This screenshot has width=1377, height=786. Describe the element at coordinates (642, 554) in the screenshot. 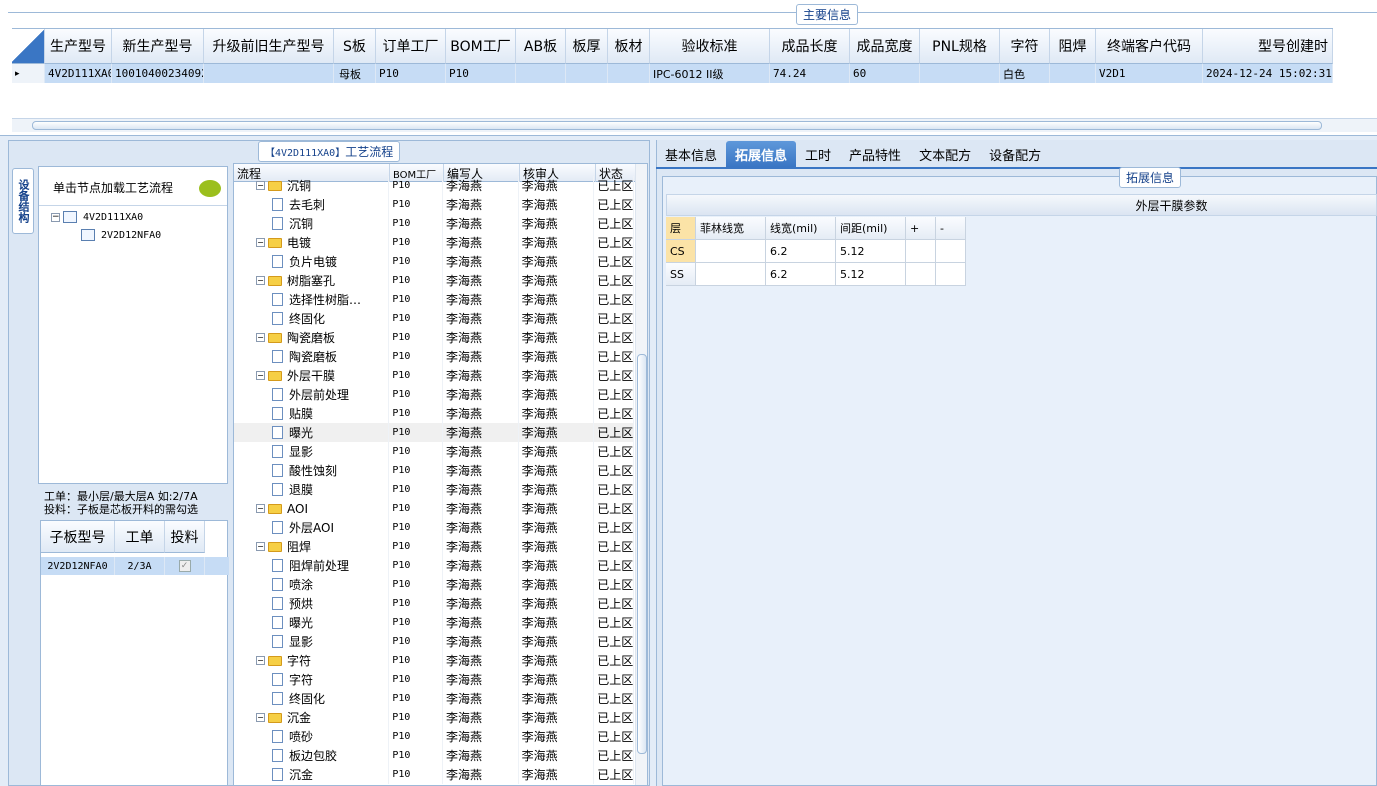

I see `vscroll-thumb` at that location.